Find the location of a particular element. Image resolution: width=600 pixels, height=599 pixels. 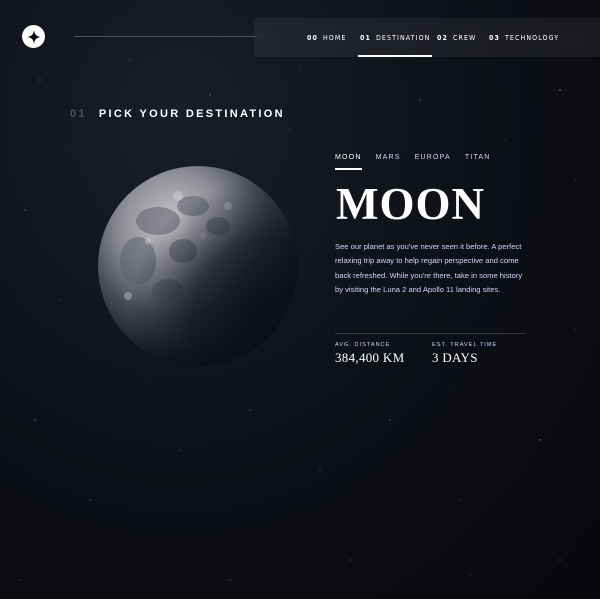

nav-item-technology: 03 TECHNOLOGY is located at coordinates (524, 37).